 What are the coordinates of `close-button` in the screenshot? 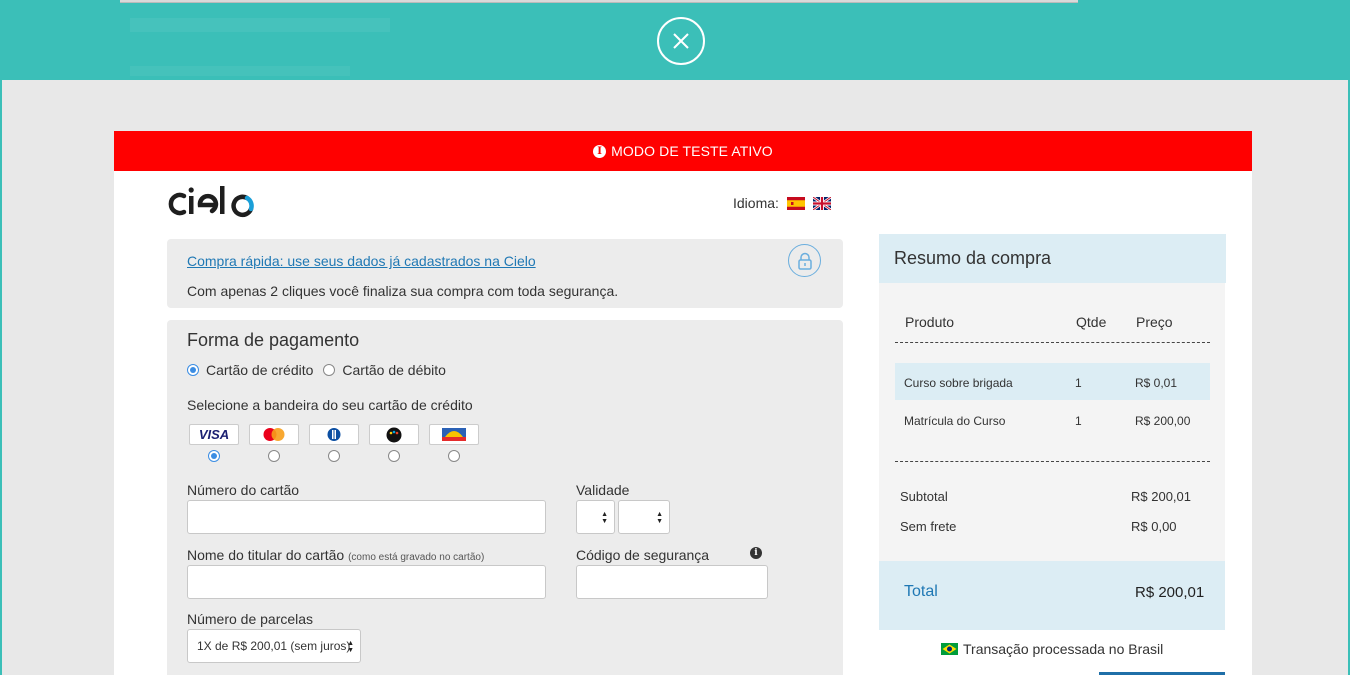 It's located at (681, 41).